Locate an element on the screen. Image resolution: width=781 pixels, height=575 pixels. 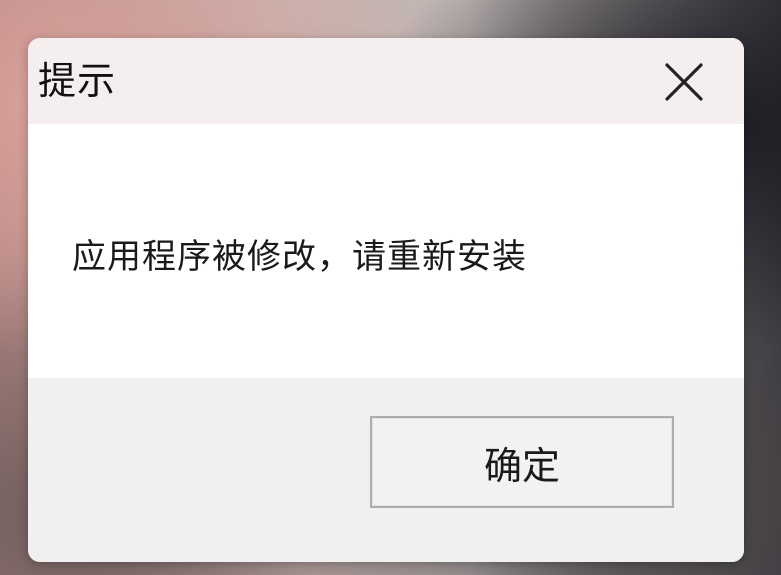
dialog-message: 应用程序被修改，请重新安装 is located at coordinates (299, 257).